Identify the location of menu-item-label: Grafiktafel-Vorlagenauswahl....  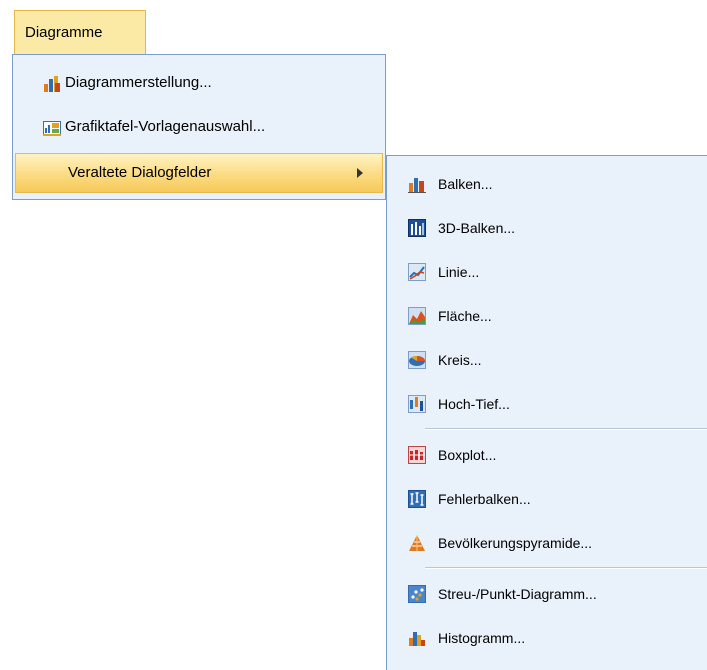
(165, 126).